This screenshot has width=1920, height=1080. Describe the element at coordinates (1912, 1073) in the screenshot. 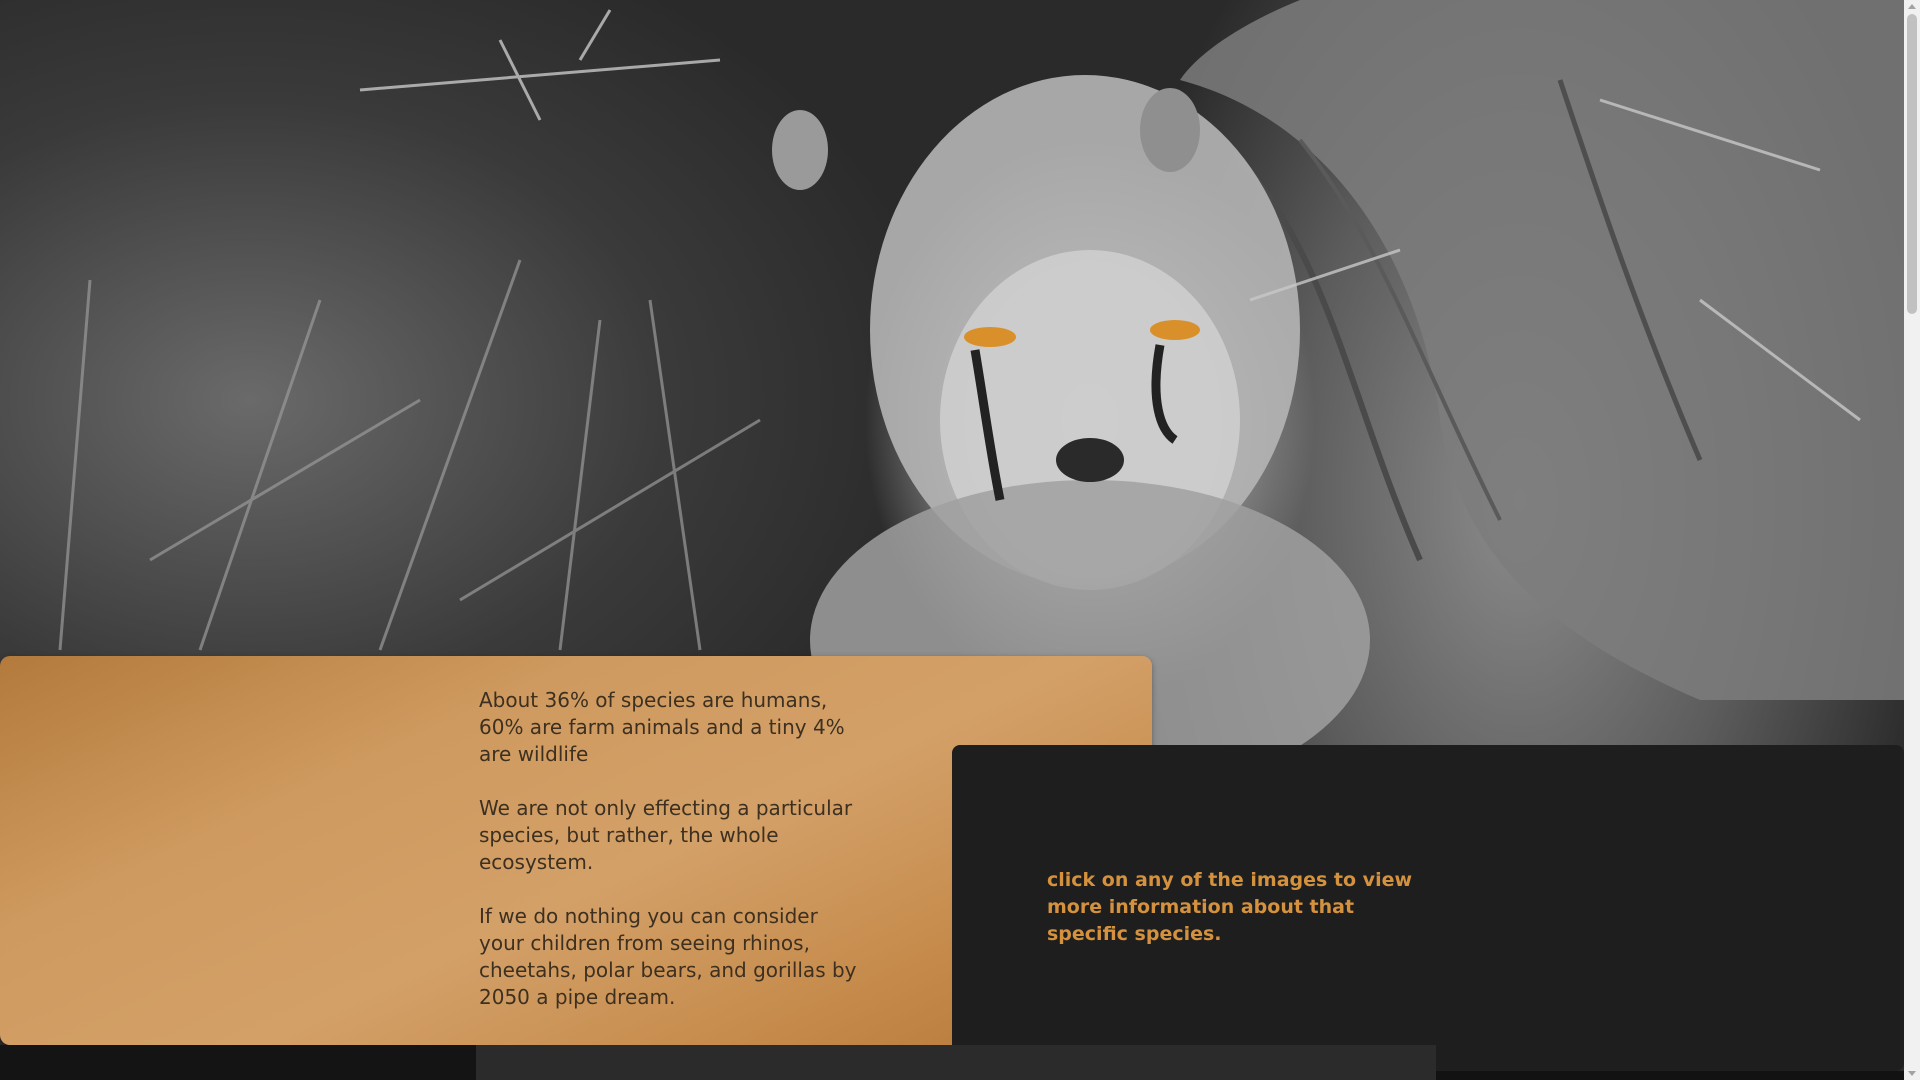

I see `scroll-down-icon` at that location.